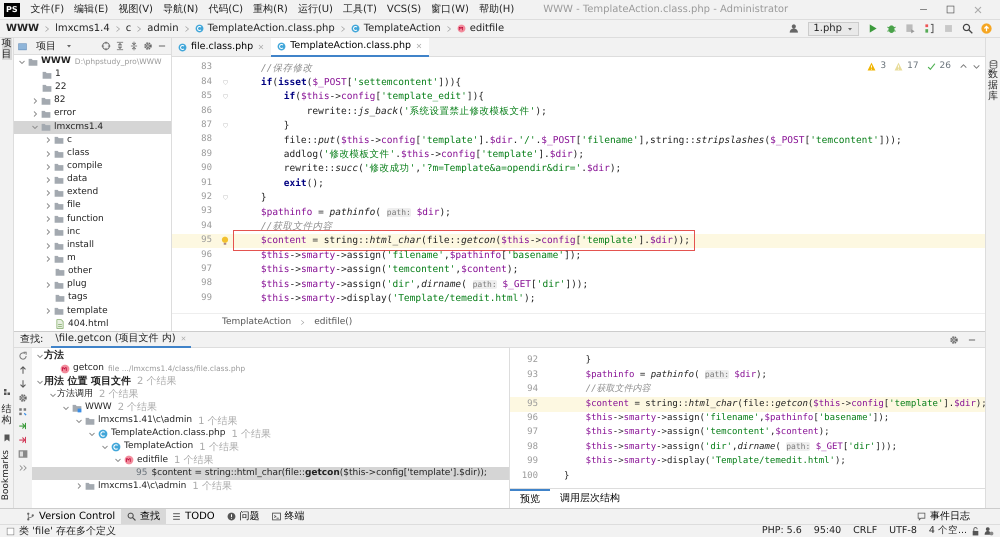 This screenshot has width=1000, height=537. What do you see at coordinates (350, 47) in the screenshot?
I see `editor-tab: TemplateAction.class.php` at bounding box center [350, 47].